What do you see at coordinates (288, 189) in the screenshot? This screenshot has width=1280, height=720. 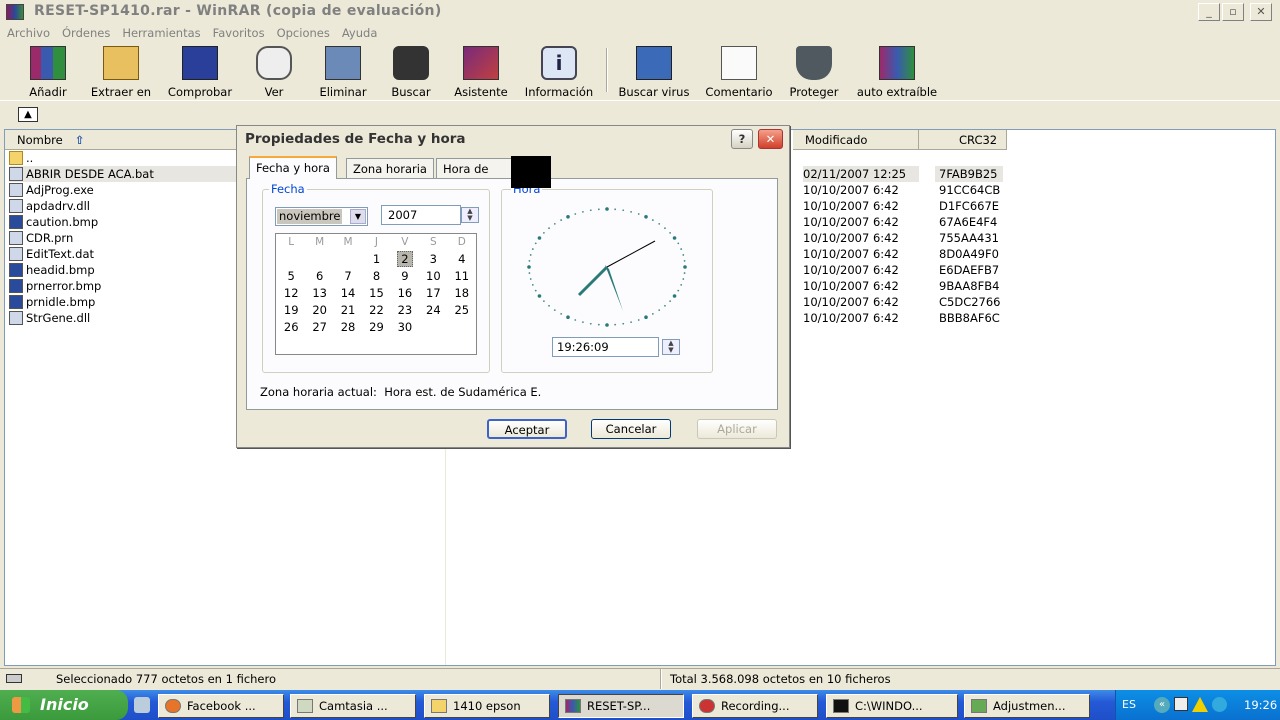 I see `date-group-label: Fecha` at bounding box center [288, 189].